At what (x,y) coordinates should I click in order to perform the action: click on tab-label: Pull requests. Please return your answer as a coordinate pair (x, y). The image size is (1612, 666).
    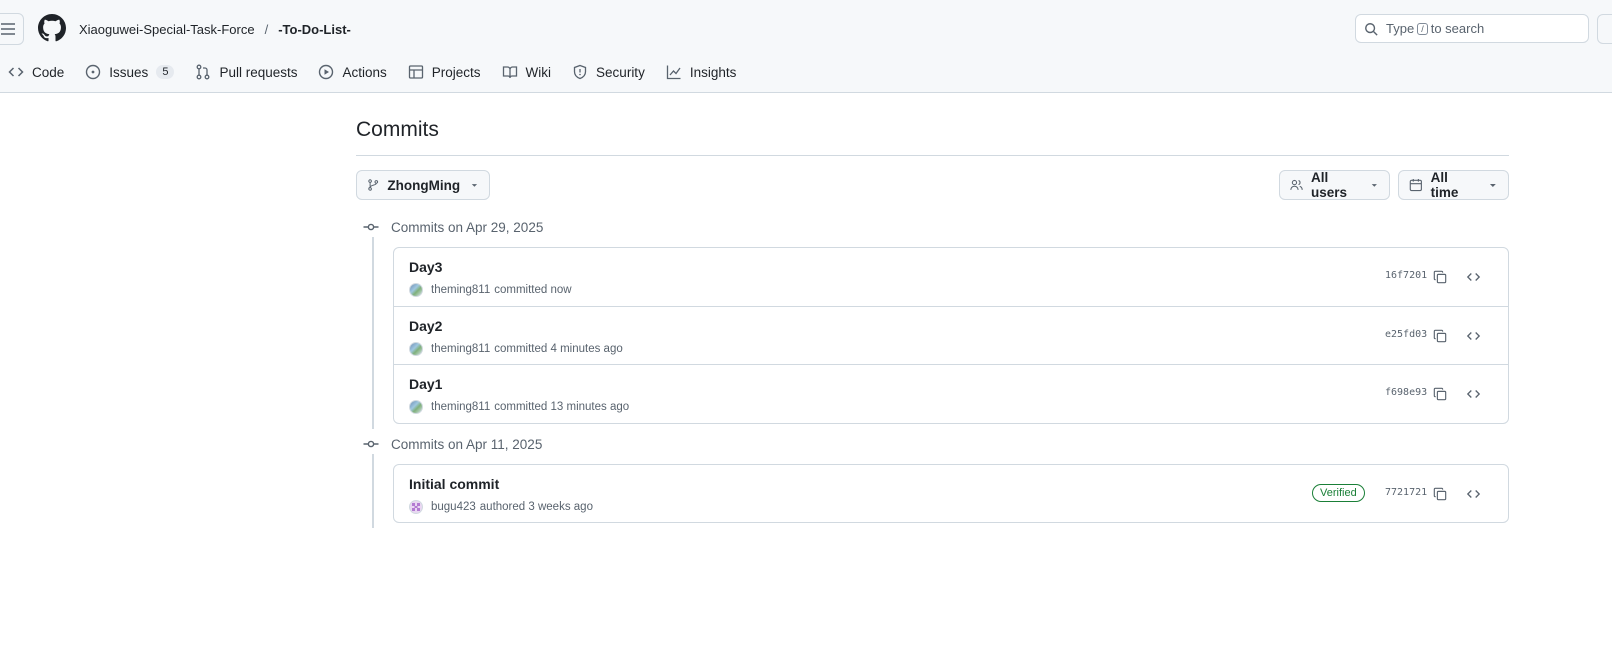
    Looking at the image, I should click on (258, 72).